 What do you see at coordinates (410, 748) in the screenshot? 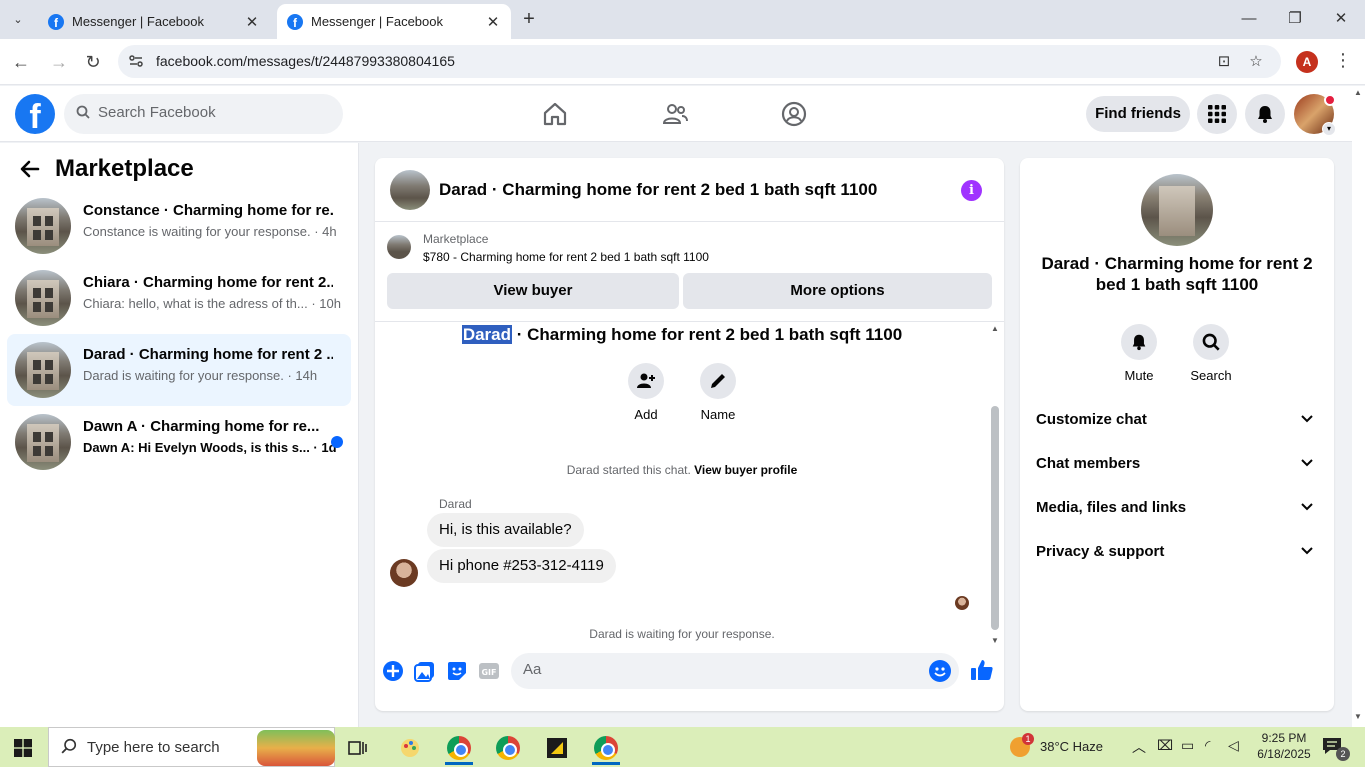
I see `paint-app-icon` at bounding box center [410, 748].